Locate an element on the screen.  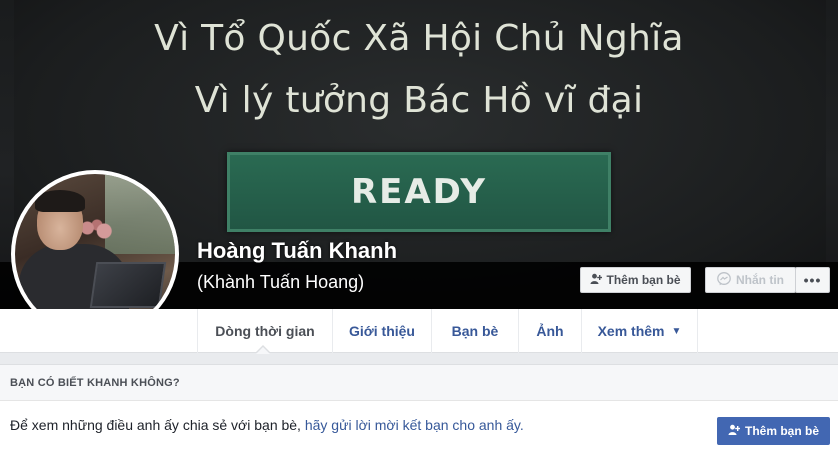
messenger-icon is located at coordinates (724, 280).